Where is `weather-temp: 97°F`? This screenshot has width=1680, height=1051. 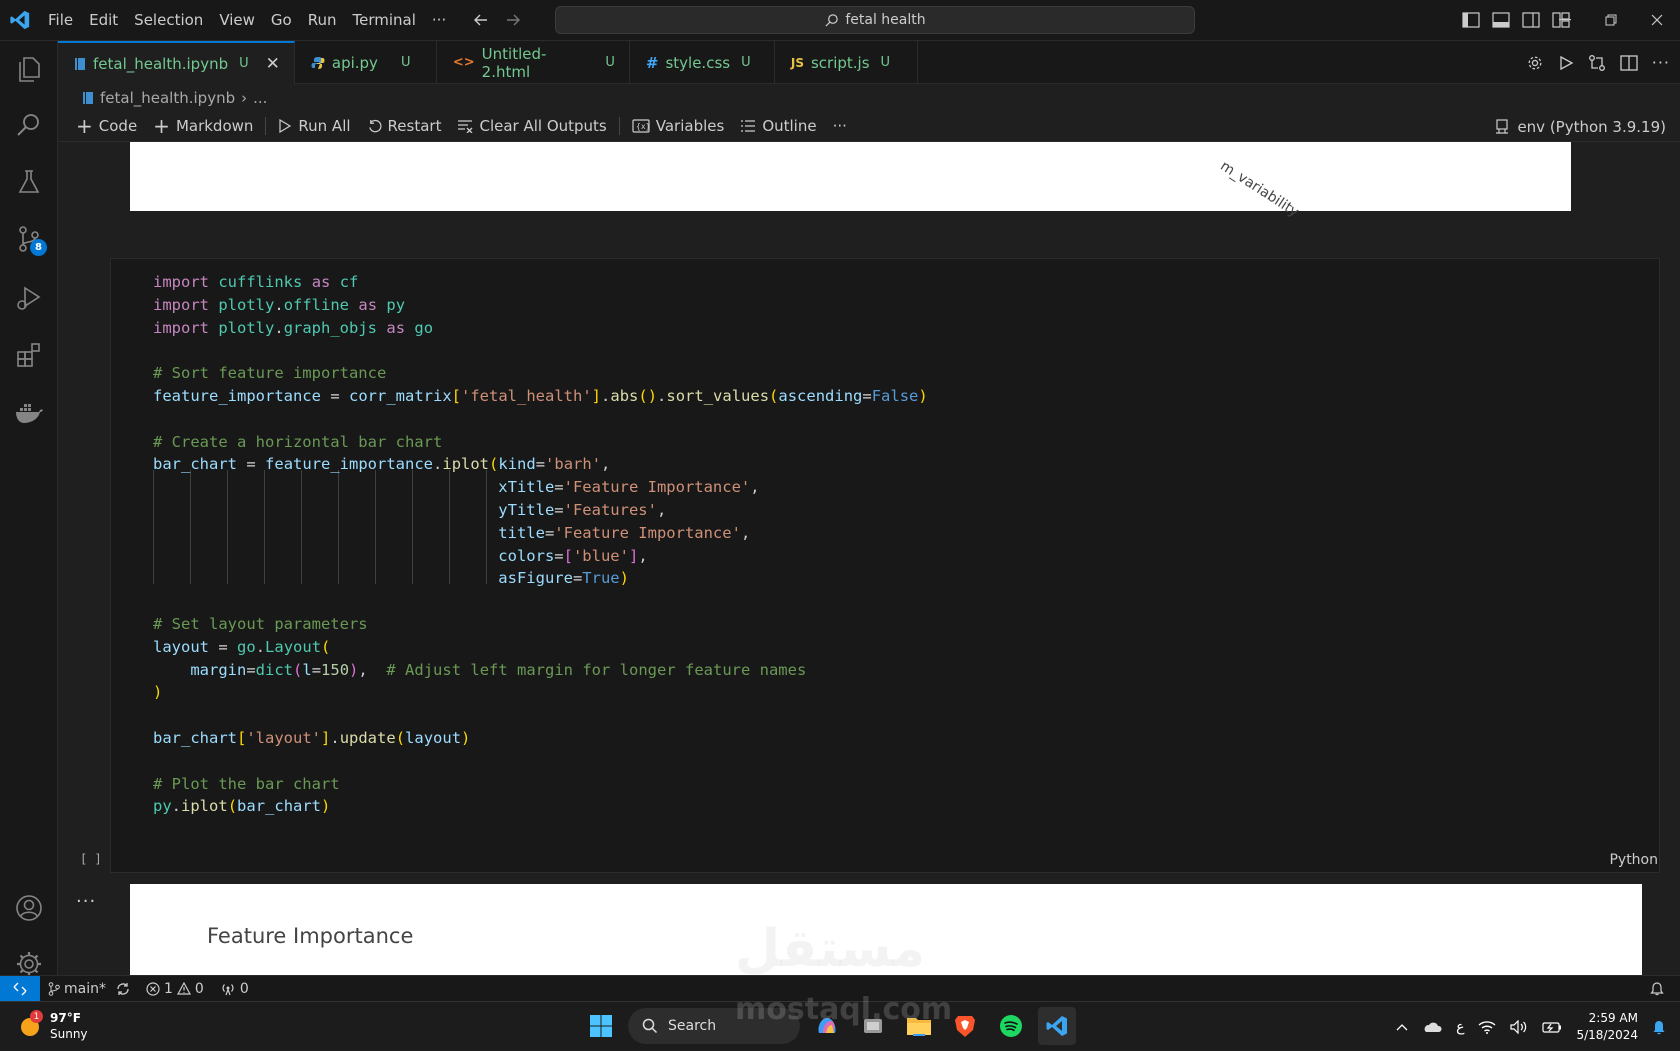
weather-temp: 97°F is located at coordinates (65, 1018).